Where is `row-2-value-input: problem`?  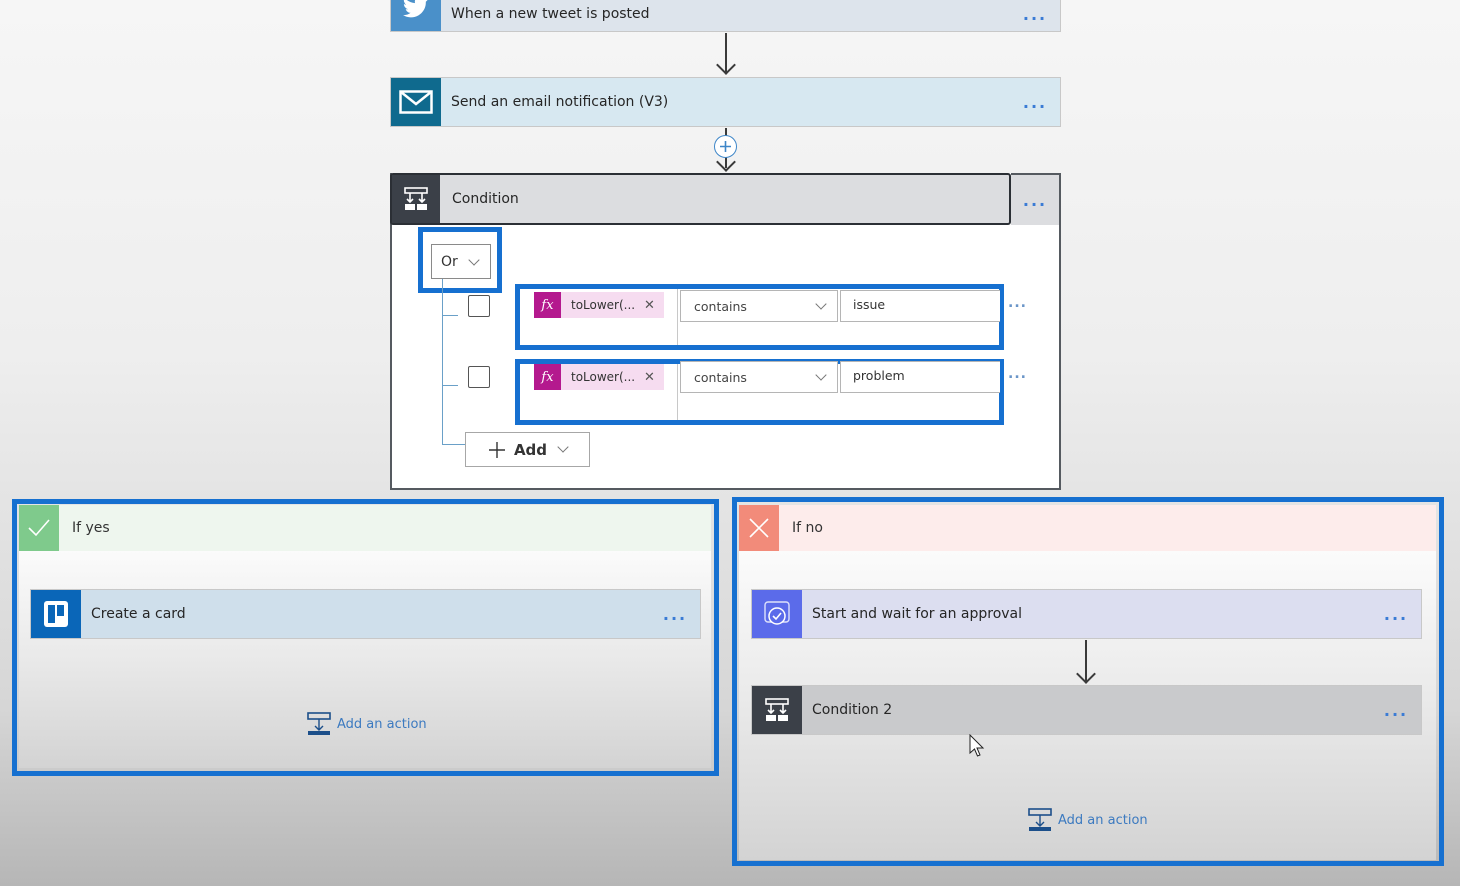 row-2-value-input: problem is located at coordinates (920, 377).